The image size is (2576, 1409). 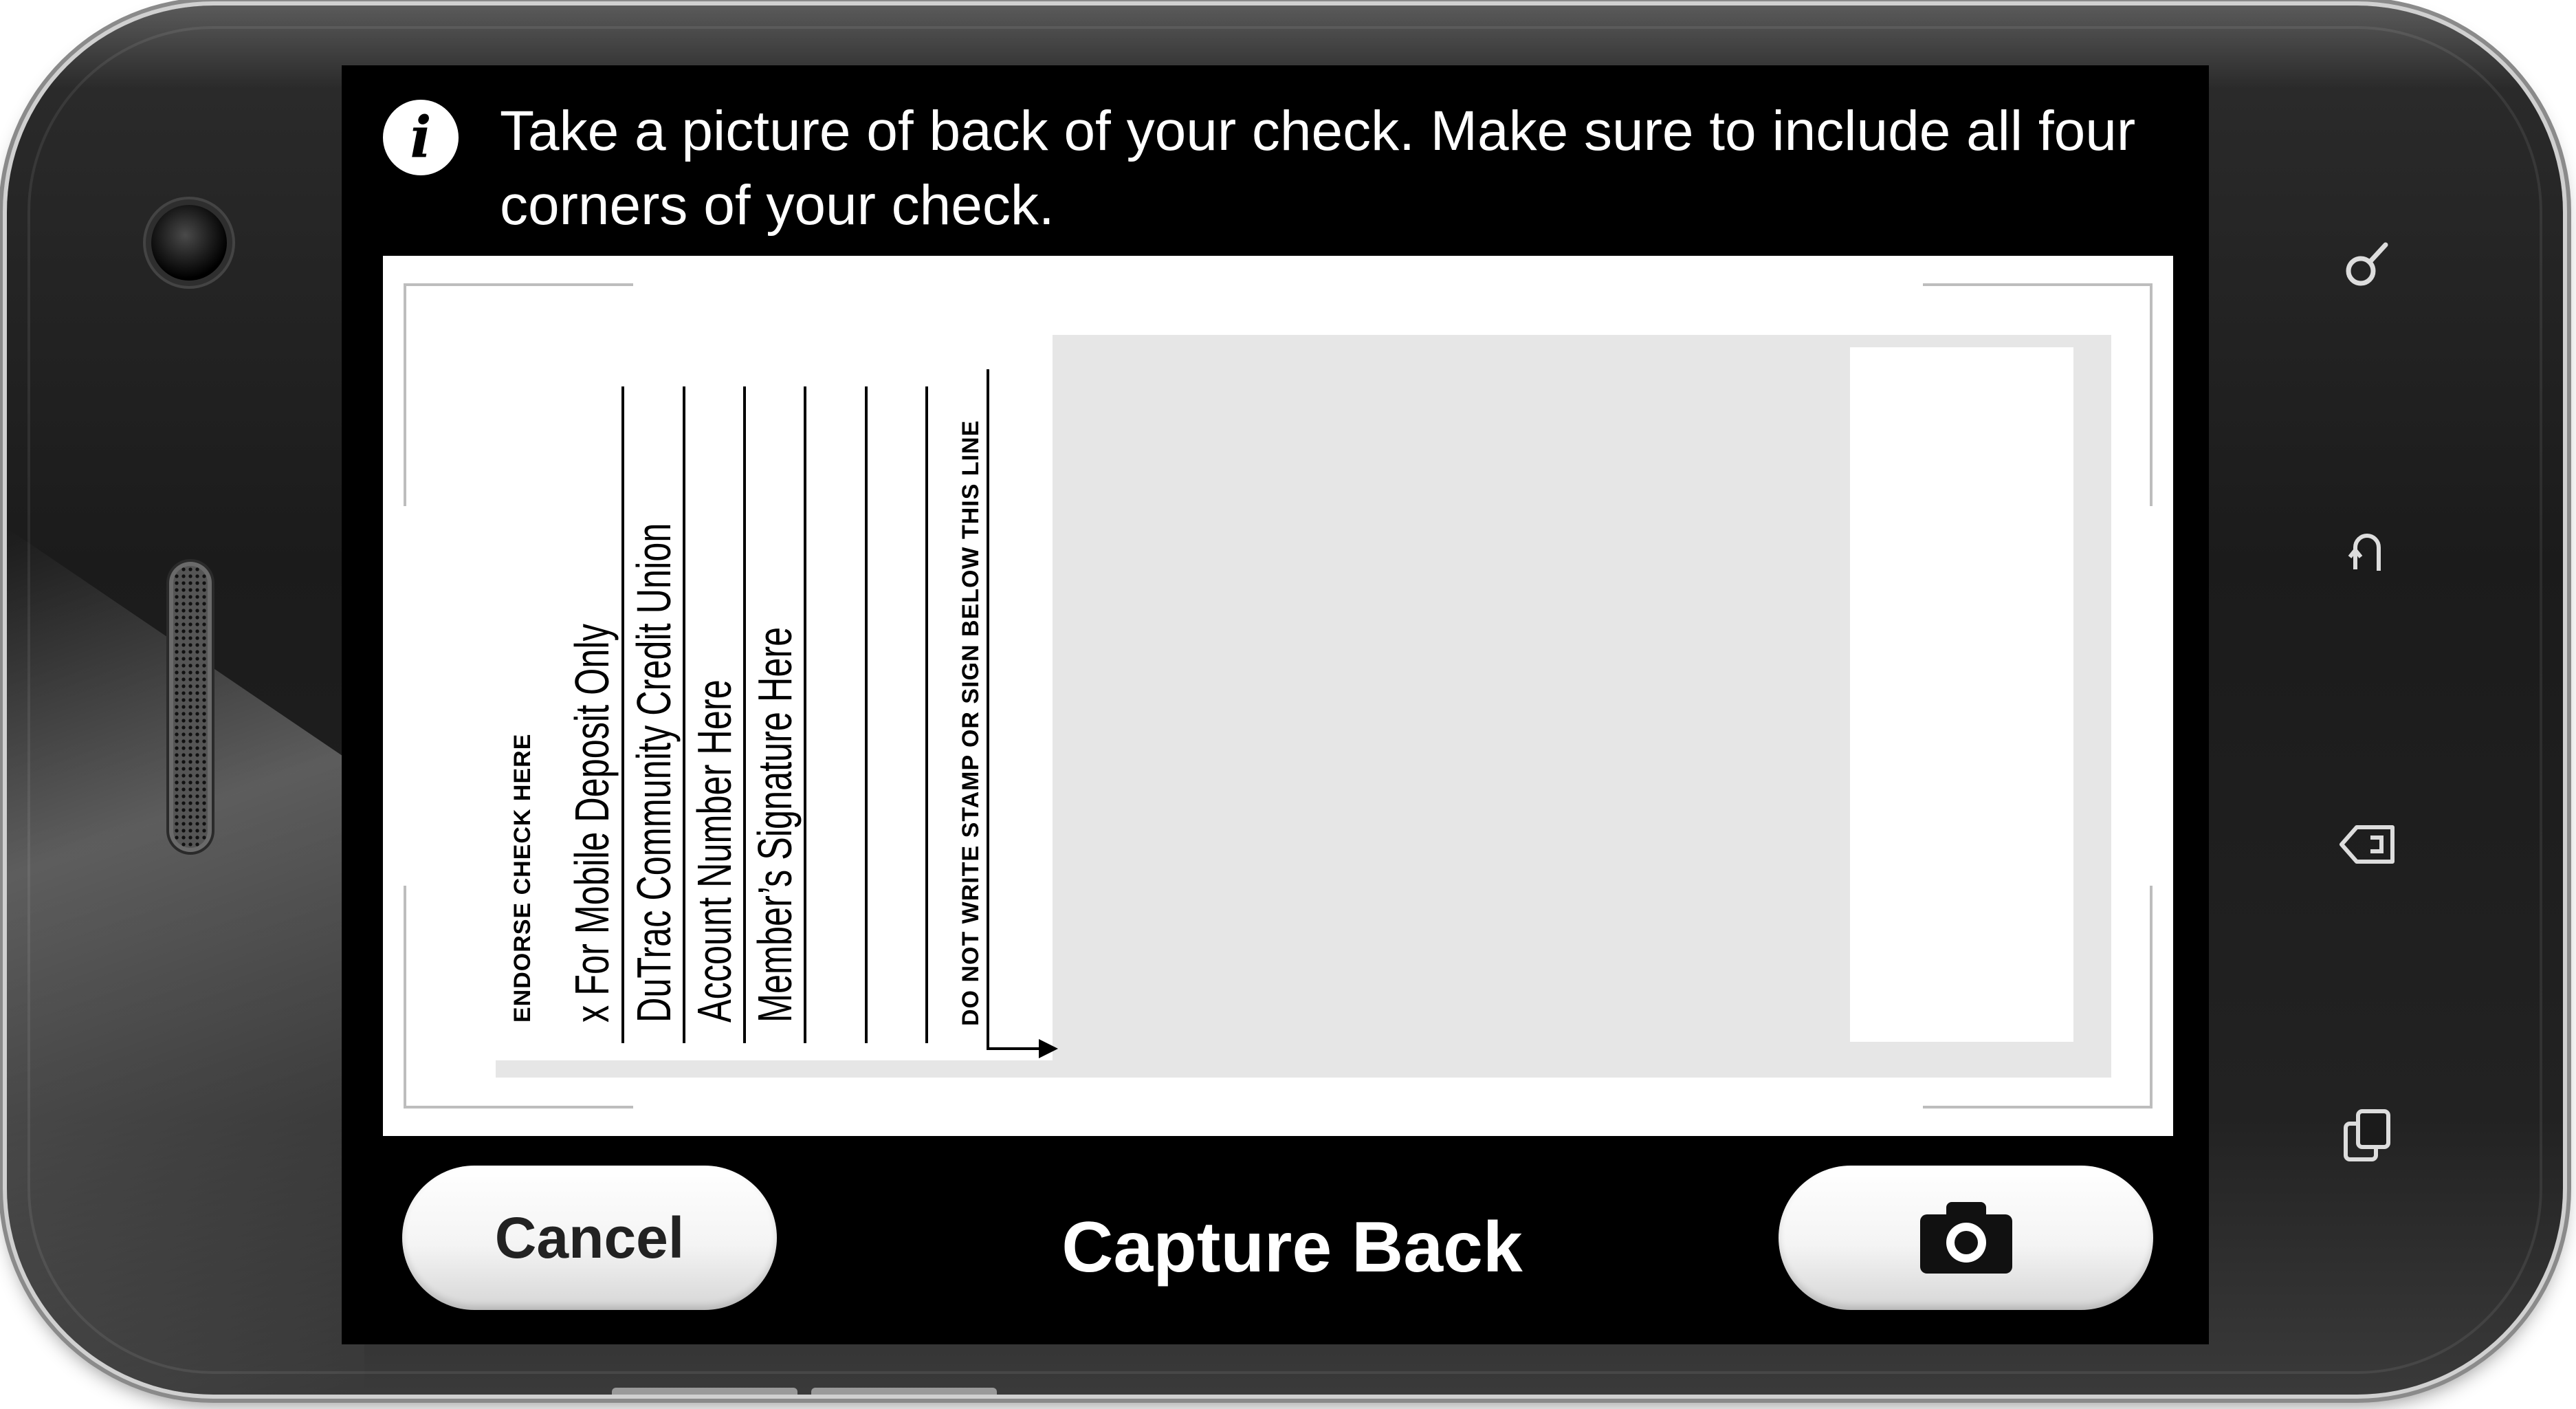 I want to click on endorse-line-4: Member’s Signature Here, so click(x=775, y=825).